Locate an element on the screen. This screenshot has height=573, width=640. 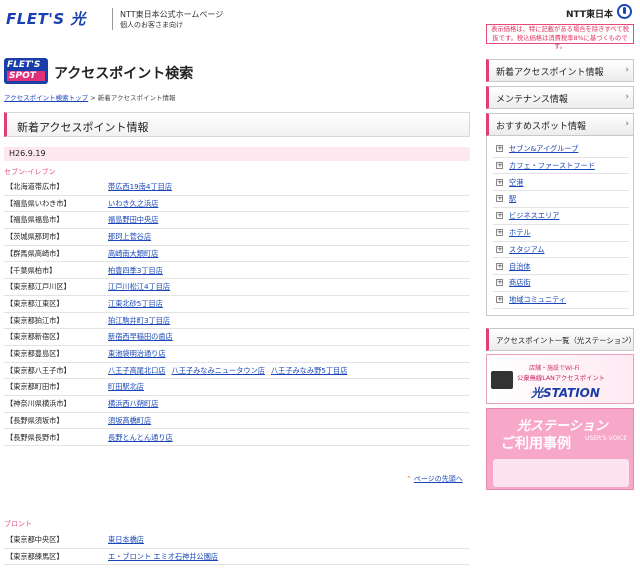
people-illustration is located at coordinates (561, 473).